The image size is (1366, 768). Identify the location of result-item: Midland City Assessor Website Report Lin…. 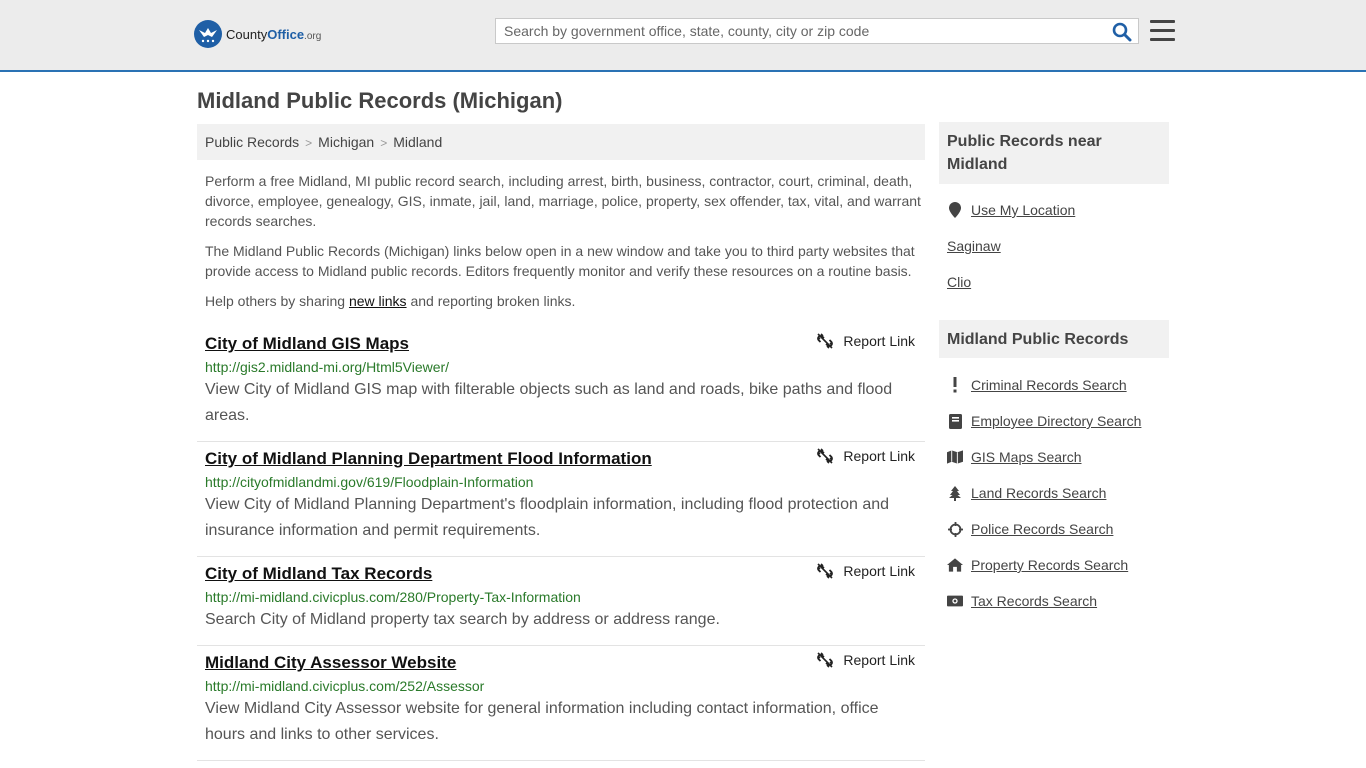
(561, 703).